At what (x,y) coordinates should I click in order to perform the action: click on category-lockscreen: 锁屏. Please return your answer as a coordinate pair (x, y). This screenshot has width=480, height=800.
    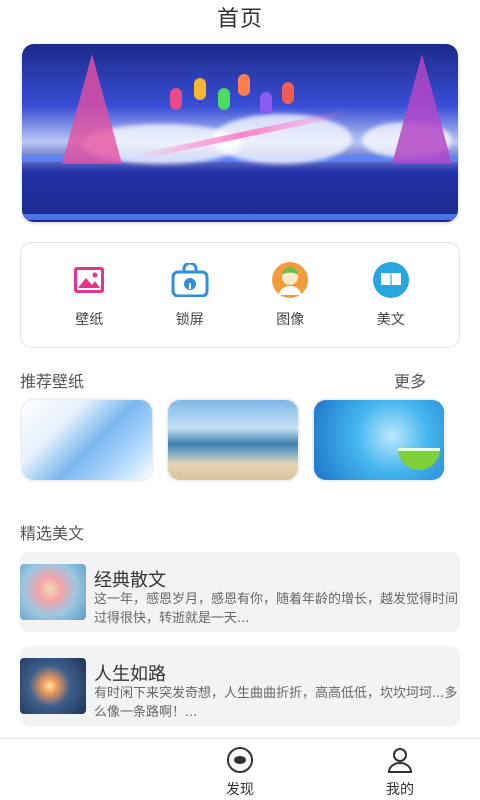
    Looking at the image, I should click on (190, 295).